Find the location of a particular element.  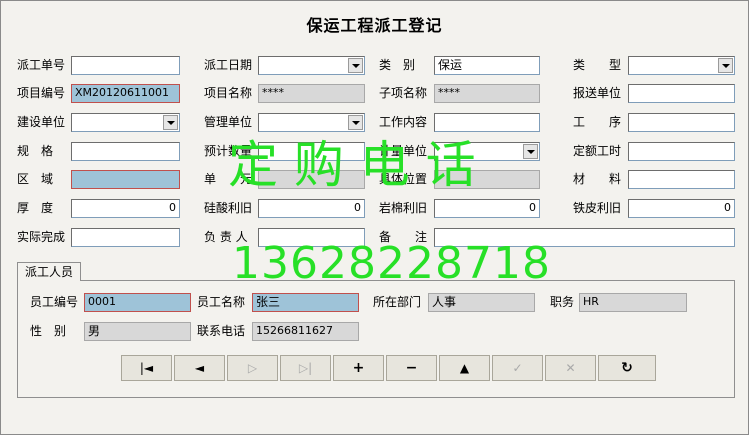

area-field is located at coordinates (125, 179).